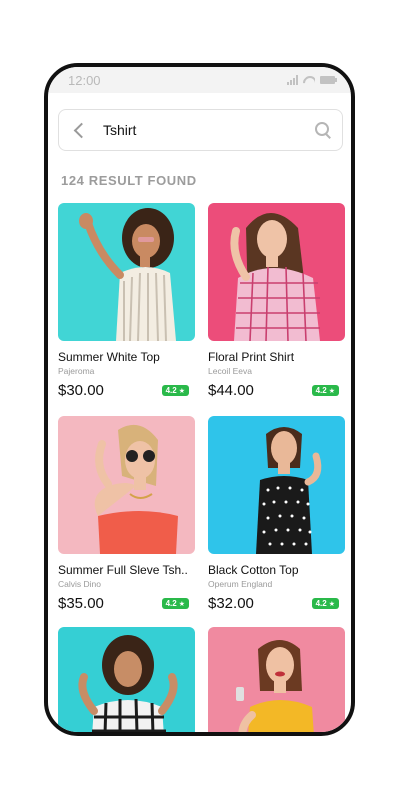 This screenshot has width=400, height=800. What do you see at coordinates (81, 603) in the screenshot?
I see `product-price: $35.00` at bounding box center [81, 603].